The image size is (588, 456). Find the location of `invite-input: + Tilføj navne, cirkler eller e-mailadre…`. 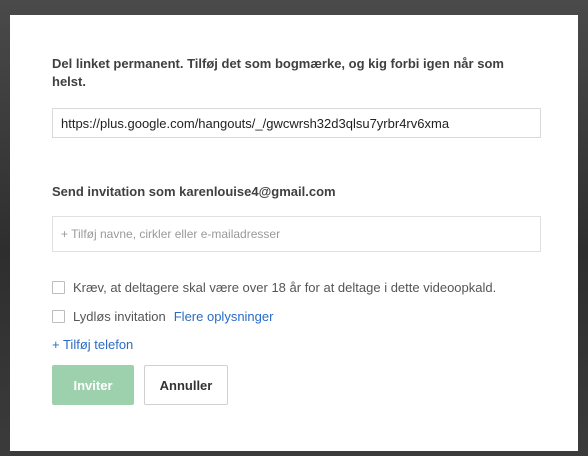

invite-input: + Tilføj navne, cirkler eller e-mailadre… is located at coordinates (296, 234).